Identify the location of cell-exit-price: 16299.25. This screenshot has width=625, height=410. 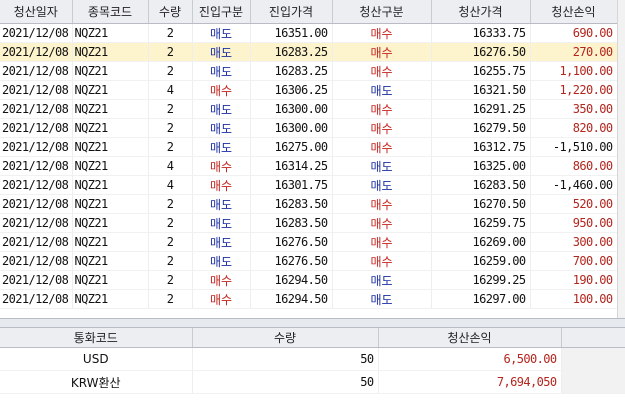
(481, 280).